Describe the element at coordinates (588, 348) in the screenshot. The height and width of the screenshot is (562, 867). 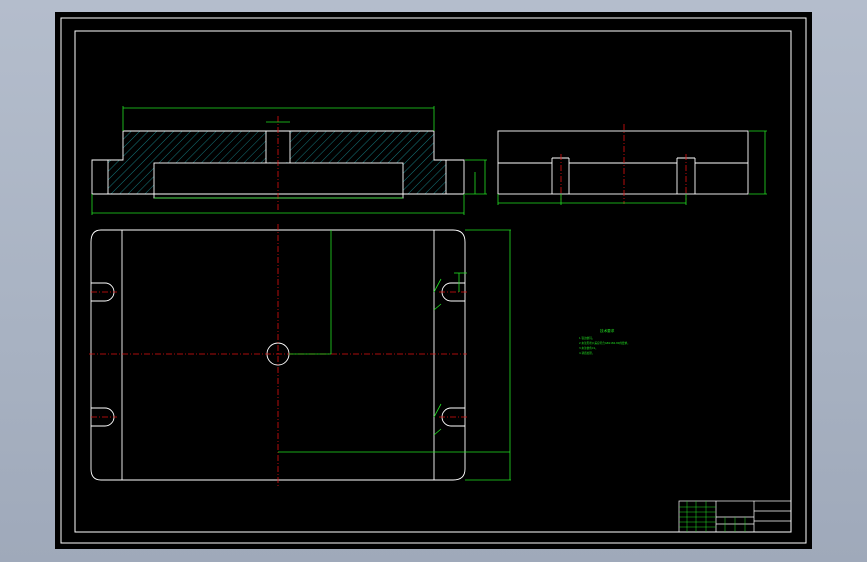
I see `note-line-3: 3.未注倒角C1。` at that location.